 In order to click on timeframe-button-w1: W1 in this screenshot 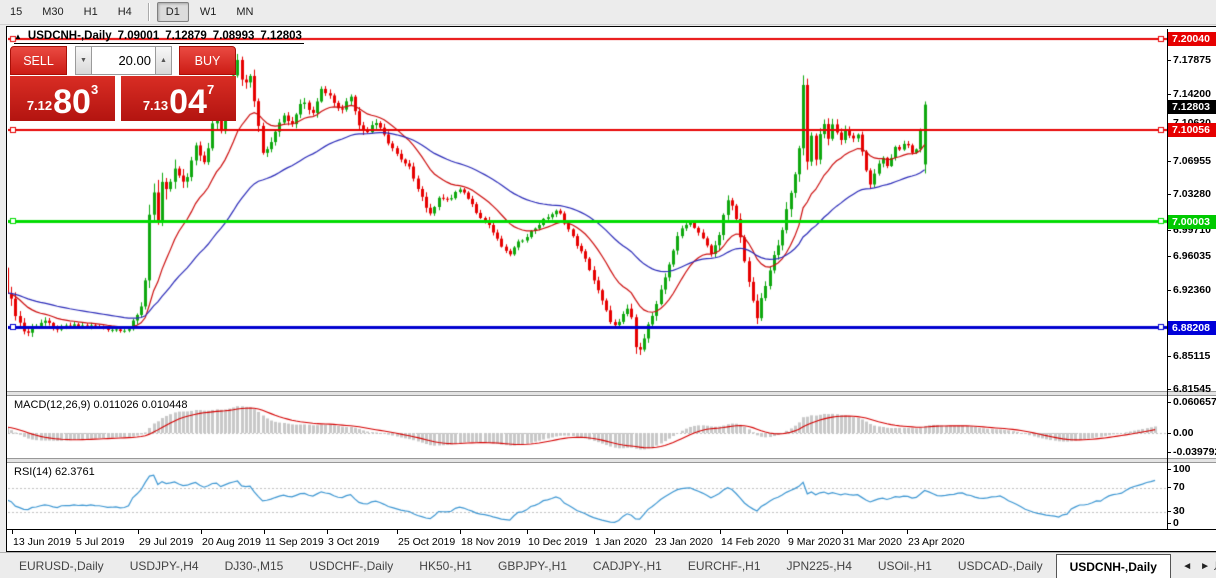, I will do `click(208, 12)`.